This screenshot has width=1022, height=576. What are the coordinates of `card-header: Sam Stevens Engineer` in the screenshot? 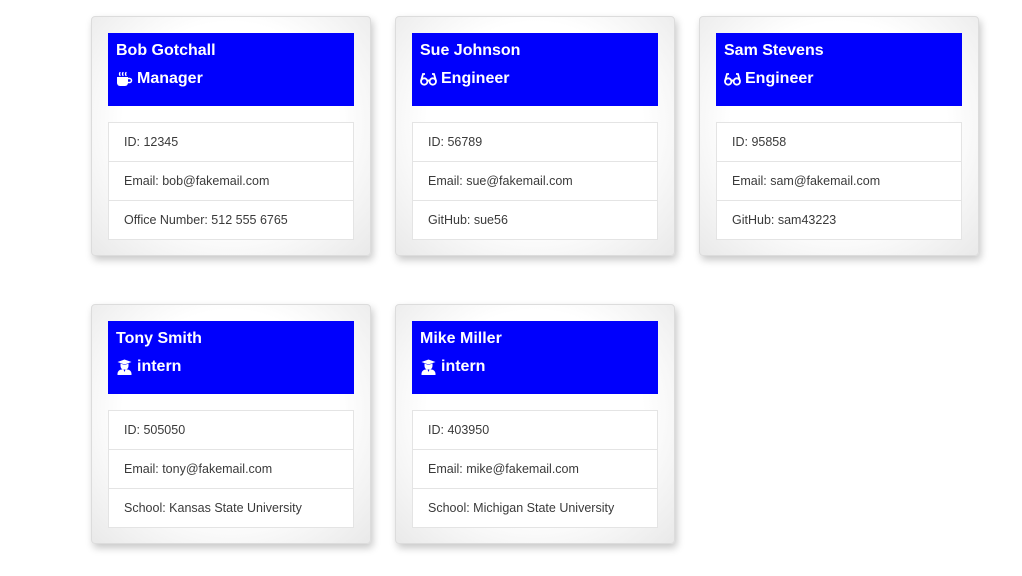 It's located at (839, 69).